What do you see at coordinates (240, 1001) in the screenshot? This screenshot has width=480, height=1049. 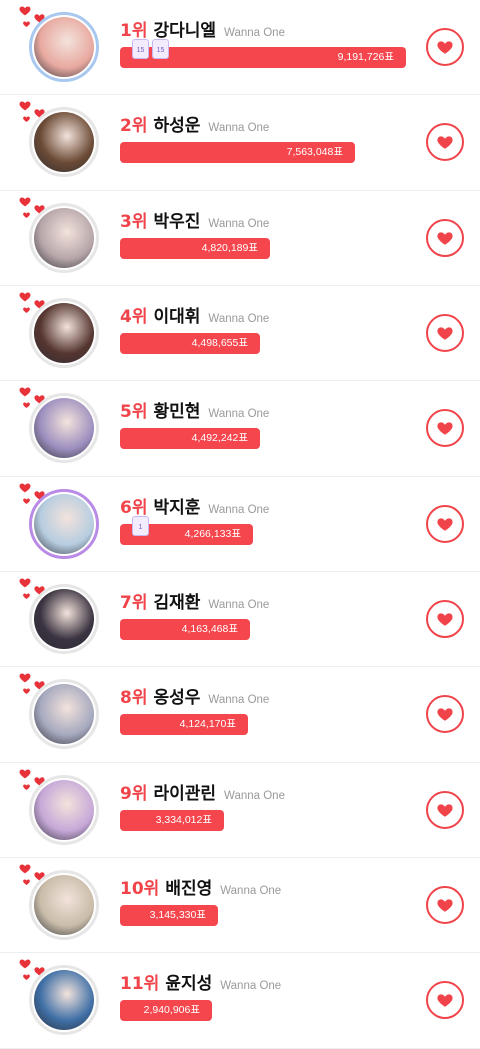 I see `ranking-row: 11위 윤지성 Wanna One 2,940,906표` at bounding box center [240, 1001].